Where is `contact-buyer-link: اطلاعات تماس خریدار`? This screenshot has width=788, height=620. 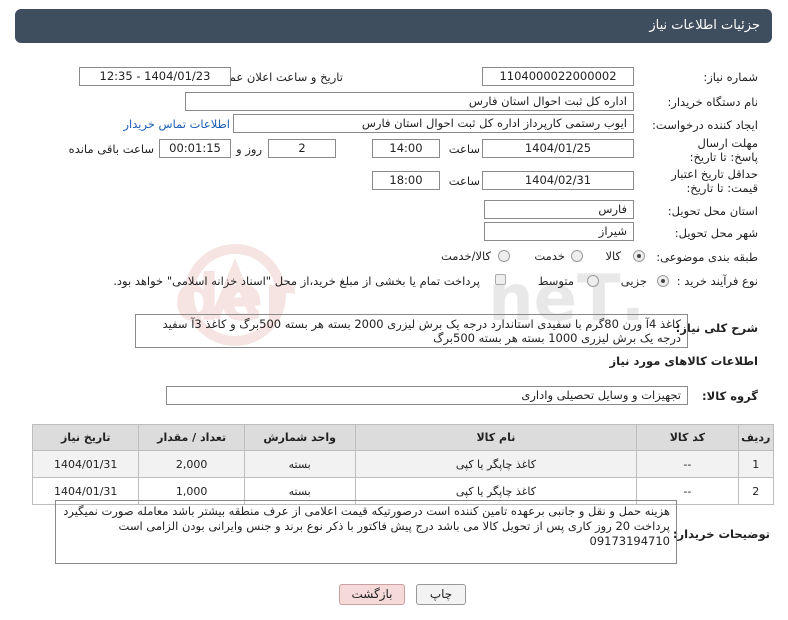
contact-buyer-link: اطلاعات تماس خریدار is located at coordinates (176, 124).